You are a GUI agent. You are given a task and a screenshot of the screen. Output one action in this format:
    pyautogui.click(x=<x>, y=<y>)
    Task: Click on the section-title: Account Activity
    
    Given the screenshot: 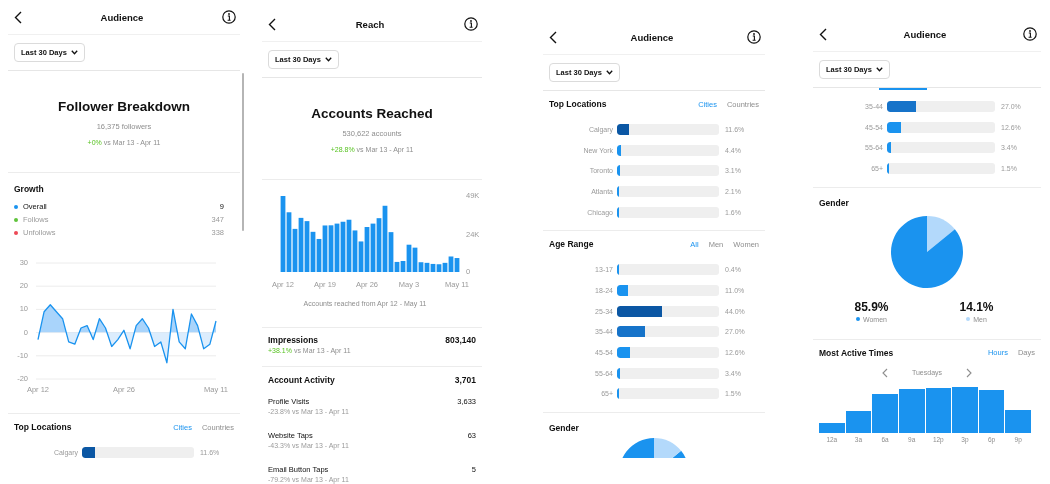 What is the action you would take?
    pyautogui.click(x=301, y=380)
    